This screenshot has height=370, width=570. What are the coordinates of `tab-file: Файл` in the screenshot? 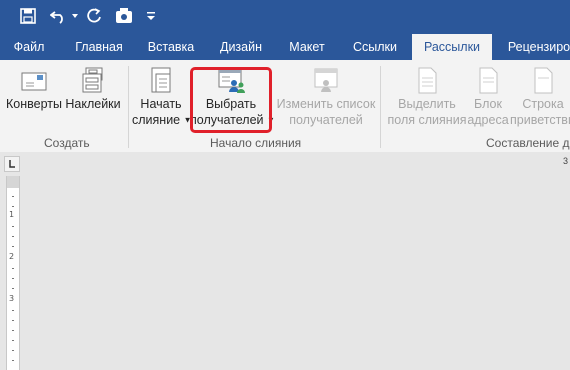 It's located at (29, 47).